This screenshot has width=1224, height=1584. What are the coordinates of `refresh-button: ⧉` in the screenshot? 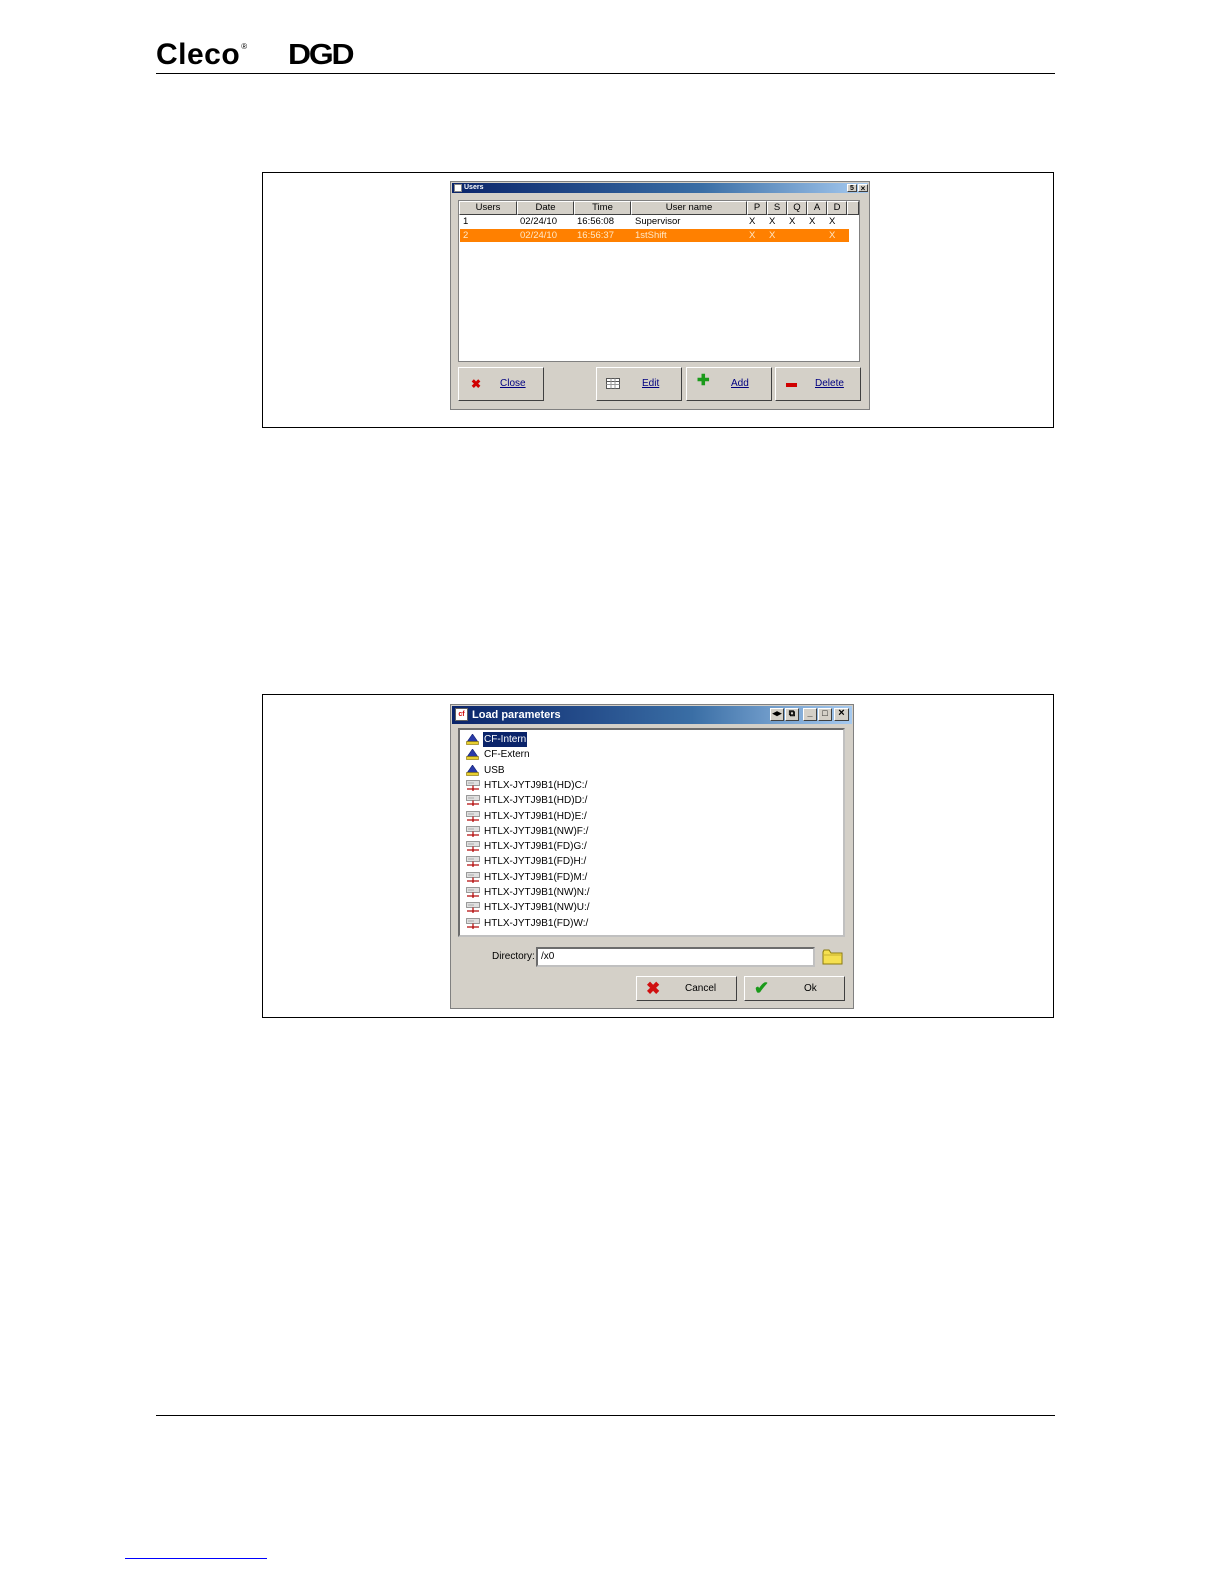 It's located at (792, 714).